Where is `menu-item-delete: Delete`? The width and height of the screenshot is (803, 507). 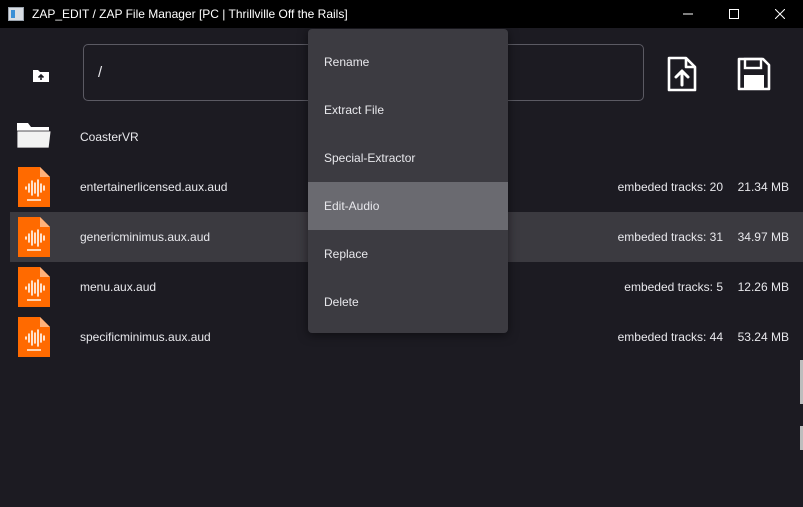
menu-item-delete: Delete is located at coordinates (408, 302).